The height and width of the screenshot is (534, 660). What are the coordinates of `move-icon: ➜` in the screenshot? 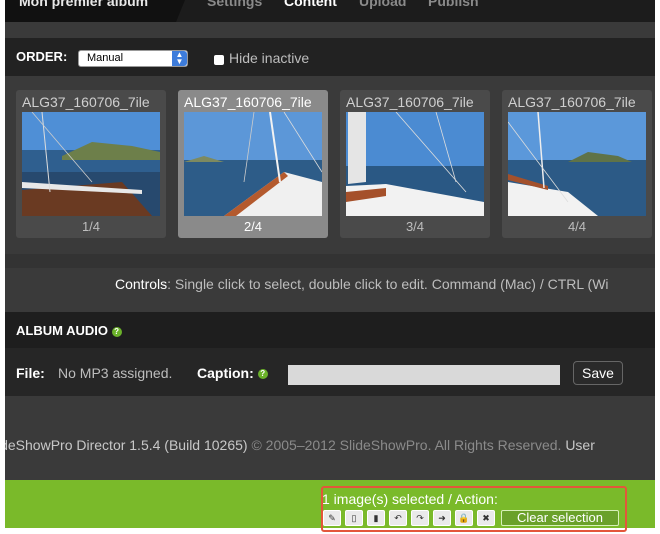 It's located at (442, 518).